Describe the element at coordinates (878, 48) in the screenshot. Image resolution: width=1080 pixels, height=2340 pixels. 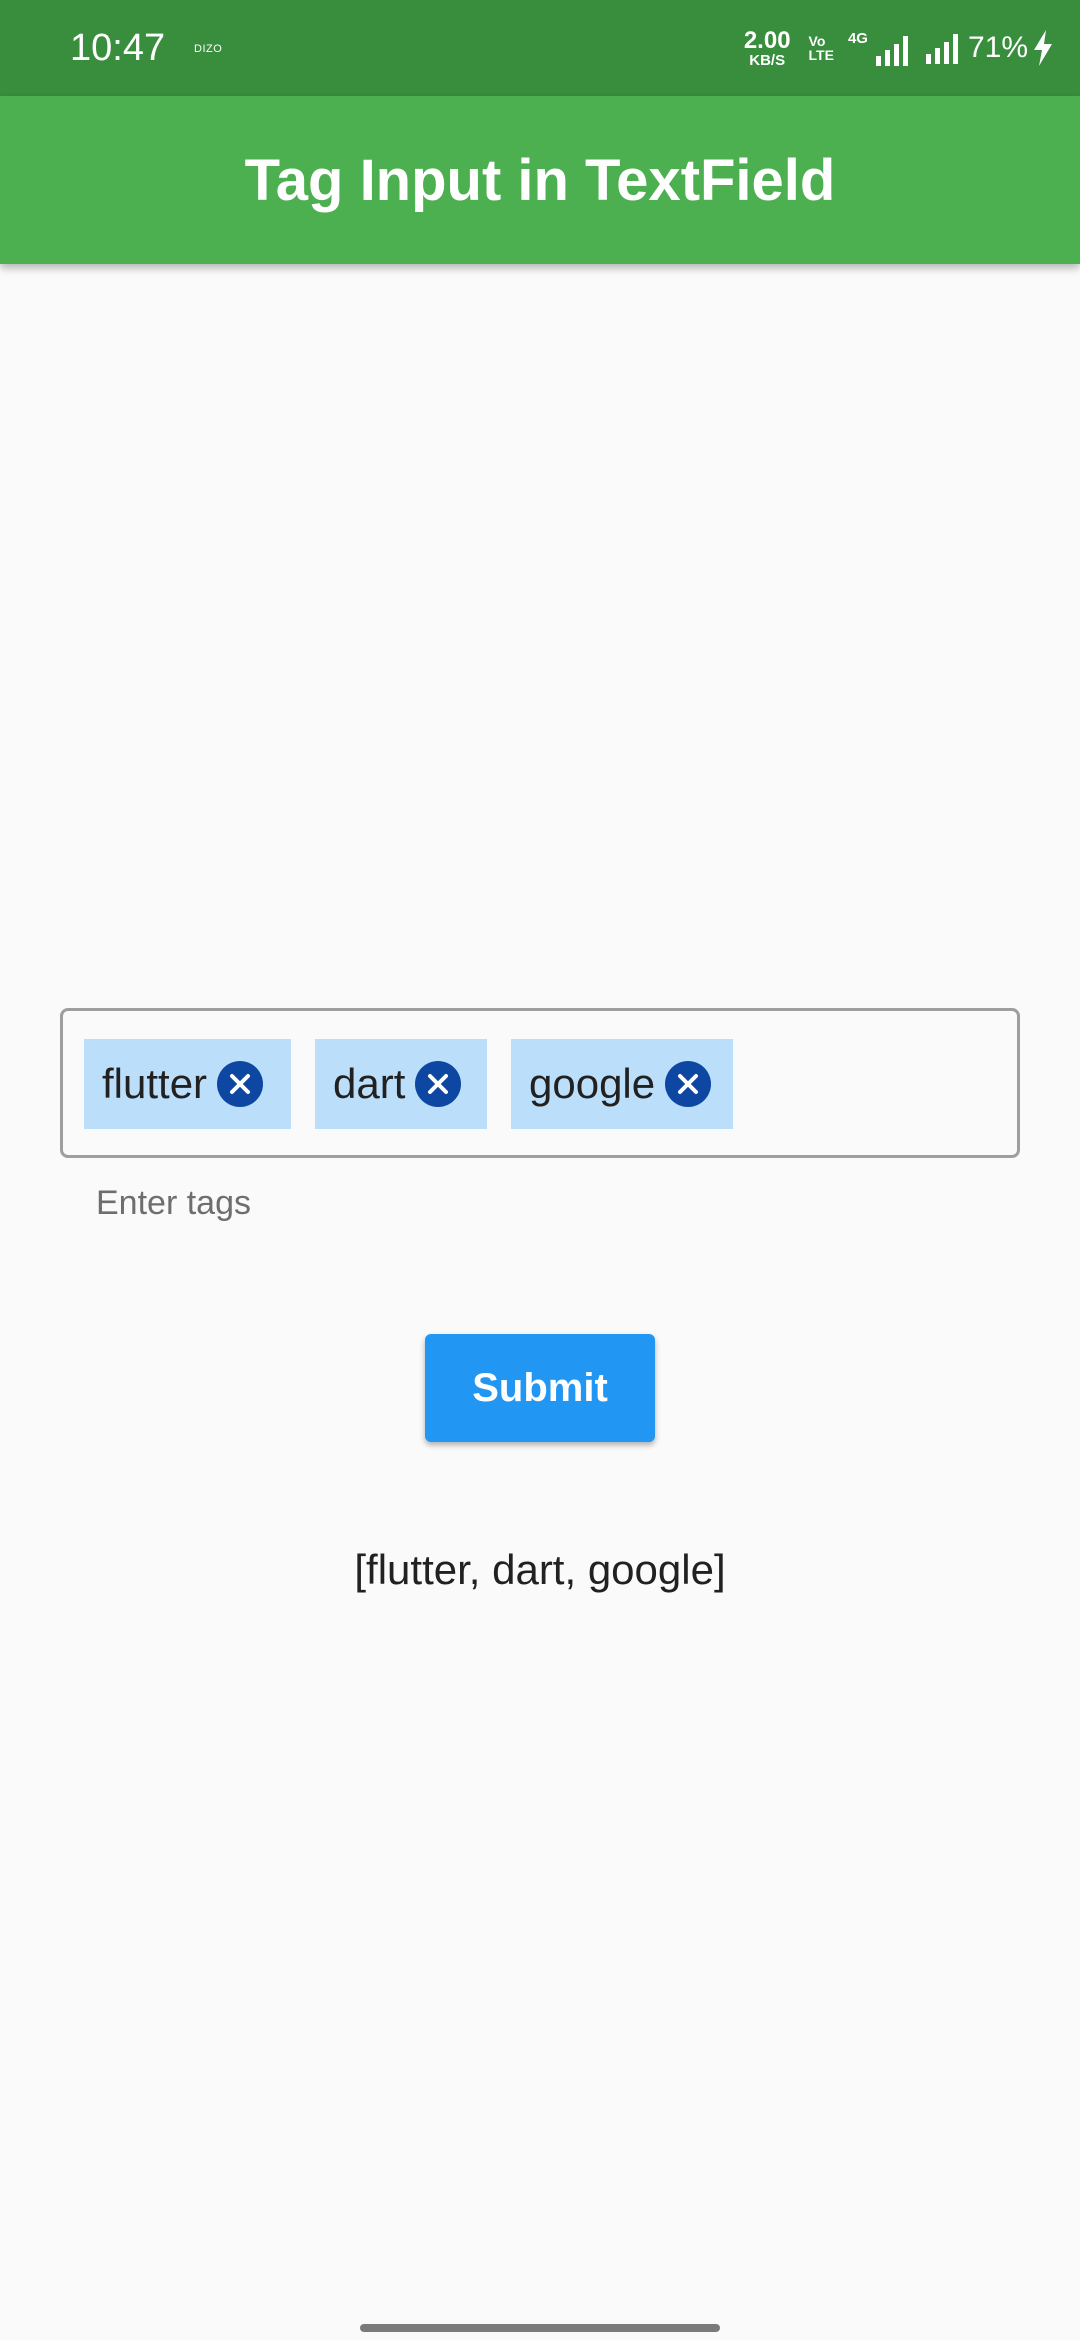
I see `4g-signal-icon: 4G` at that location.